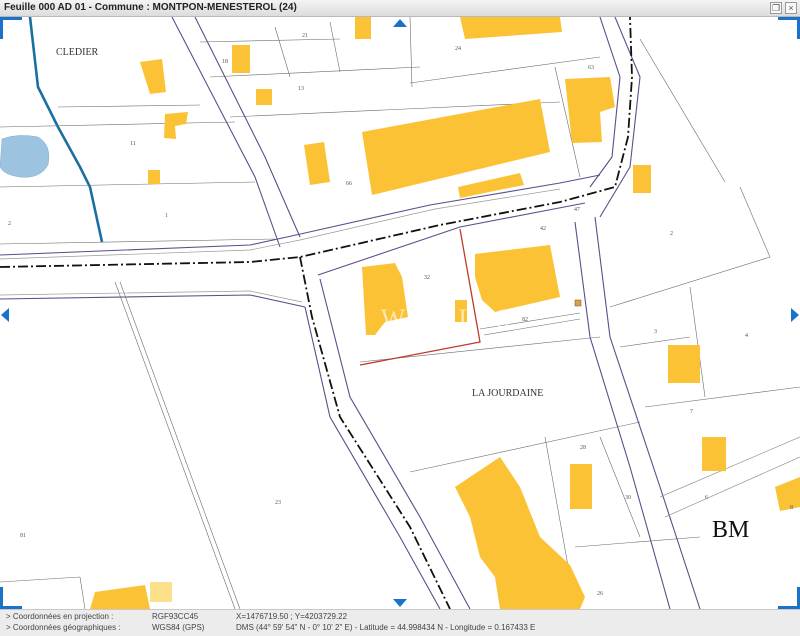  Describe the element at coordinates (655, 332) in the screenshot. I see `parcel-number: 3` at that location.